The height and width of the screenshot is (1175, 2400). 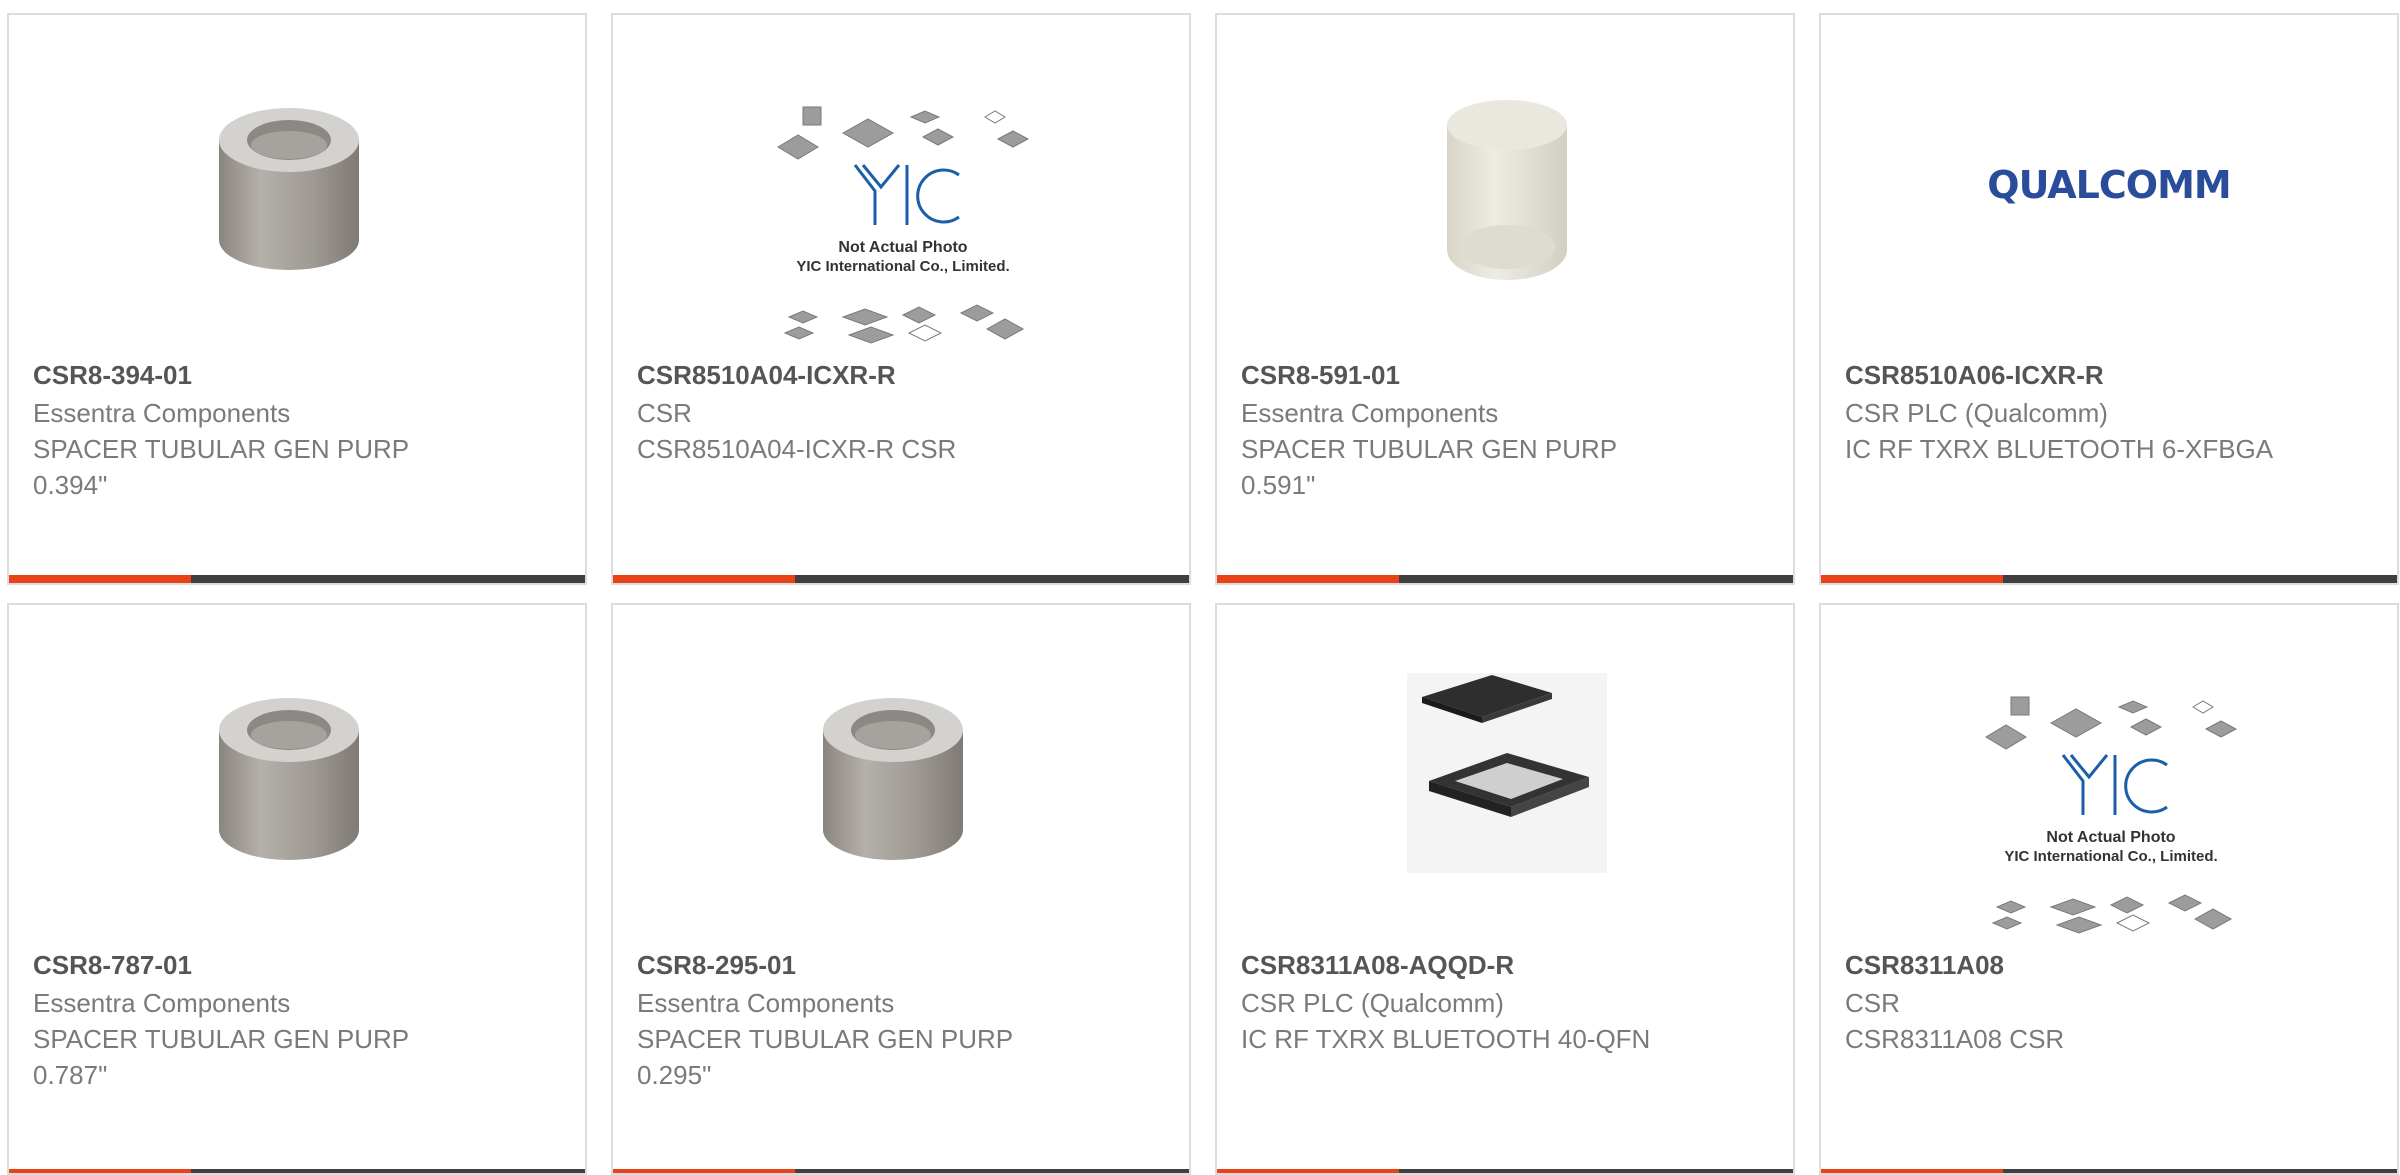 What do you see at coordinates (2059, 449) in the screenshot?
I see `description: IC RF TXRX BLUETOOTH 6-XFBGA` at bounding box center [2059, 449].